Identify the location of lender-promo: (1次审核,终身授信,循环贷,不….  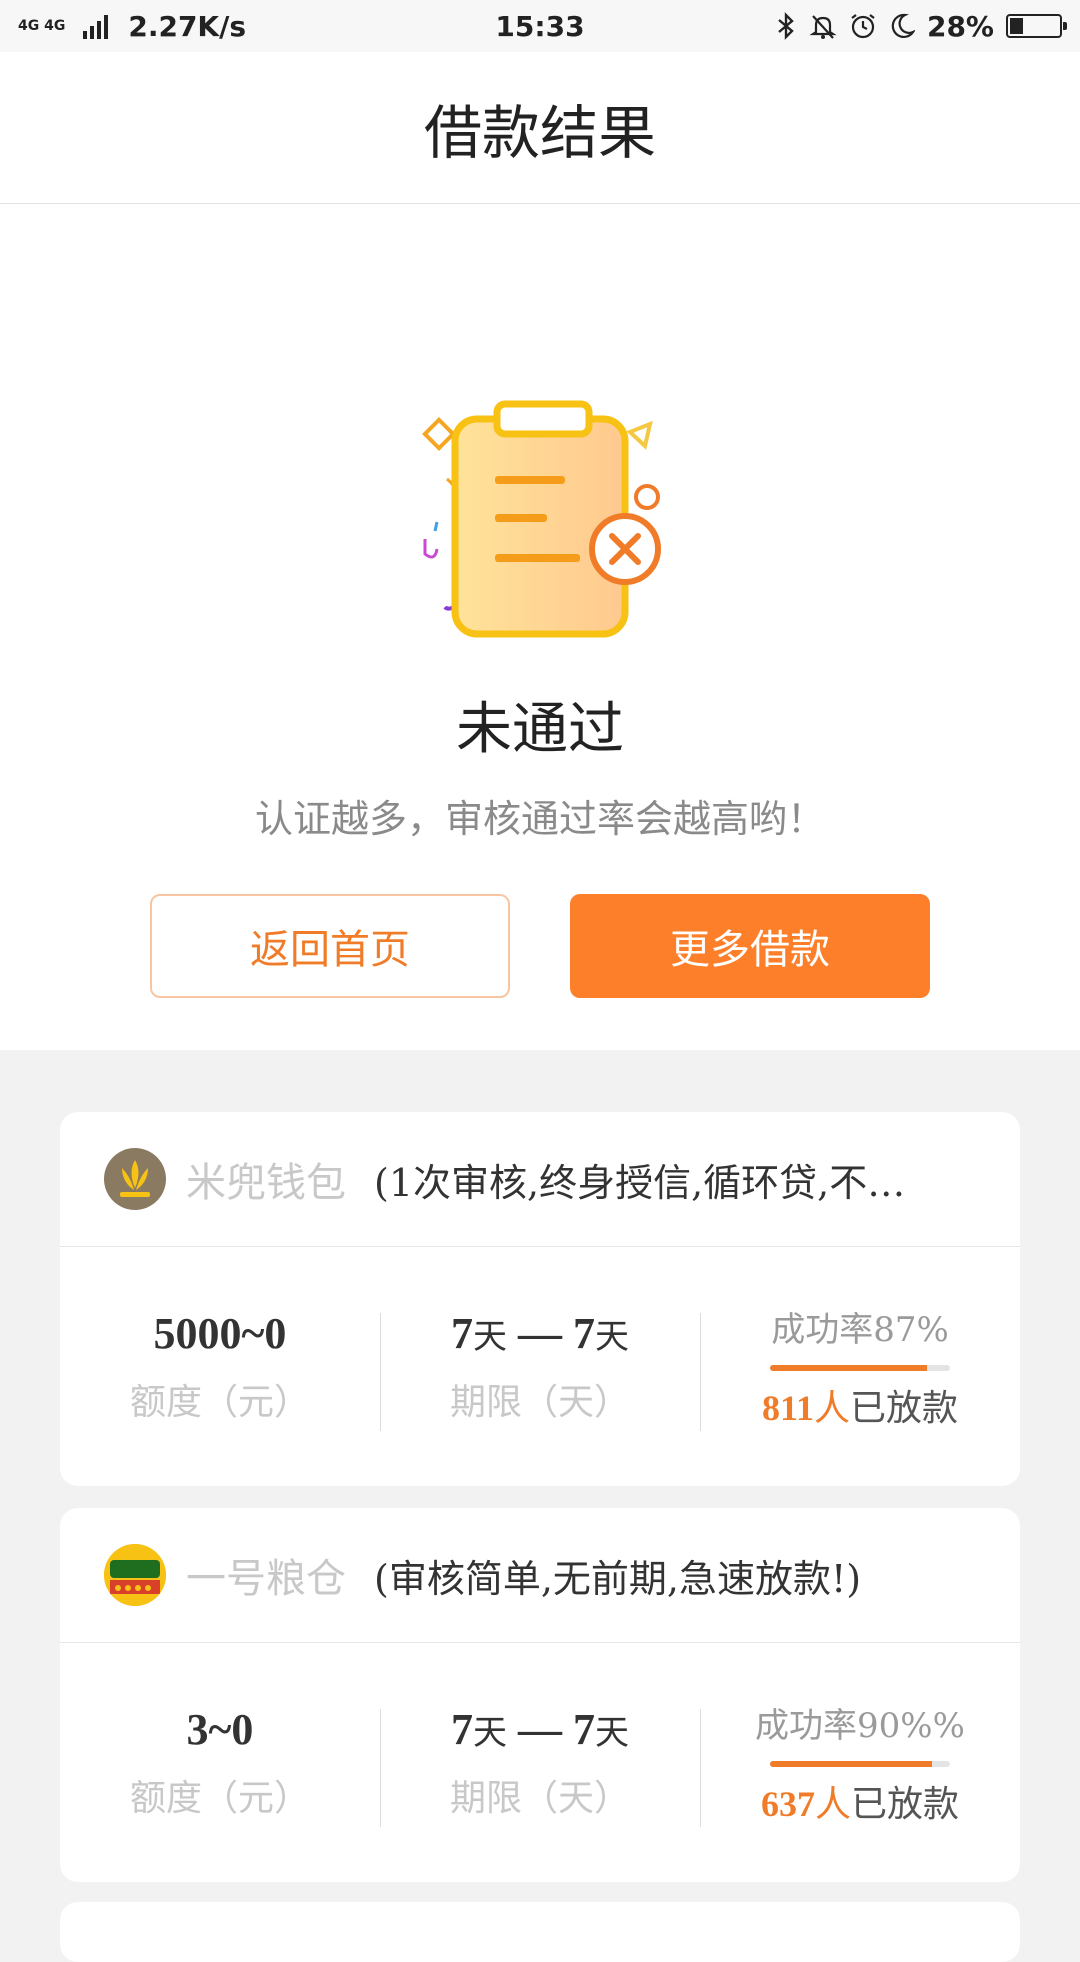
(640, 1182).